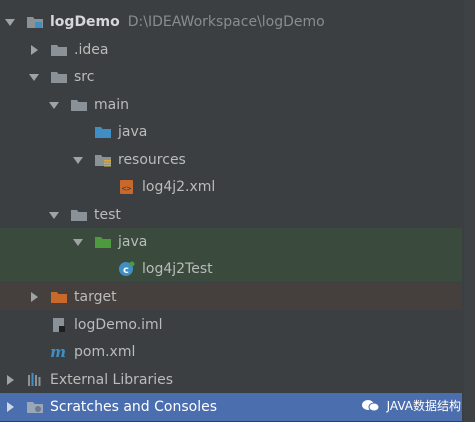 This screenshot has height=422, width=475. What do you see at coordinates (231, 49) in the screenshot?
I see `tree-item-idea: .idea` at bounding box center [231, 49].